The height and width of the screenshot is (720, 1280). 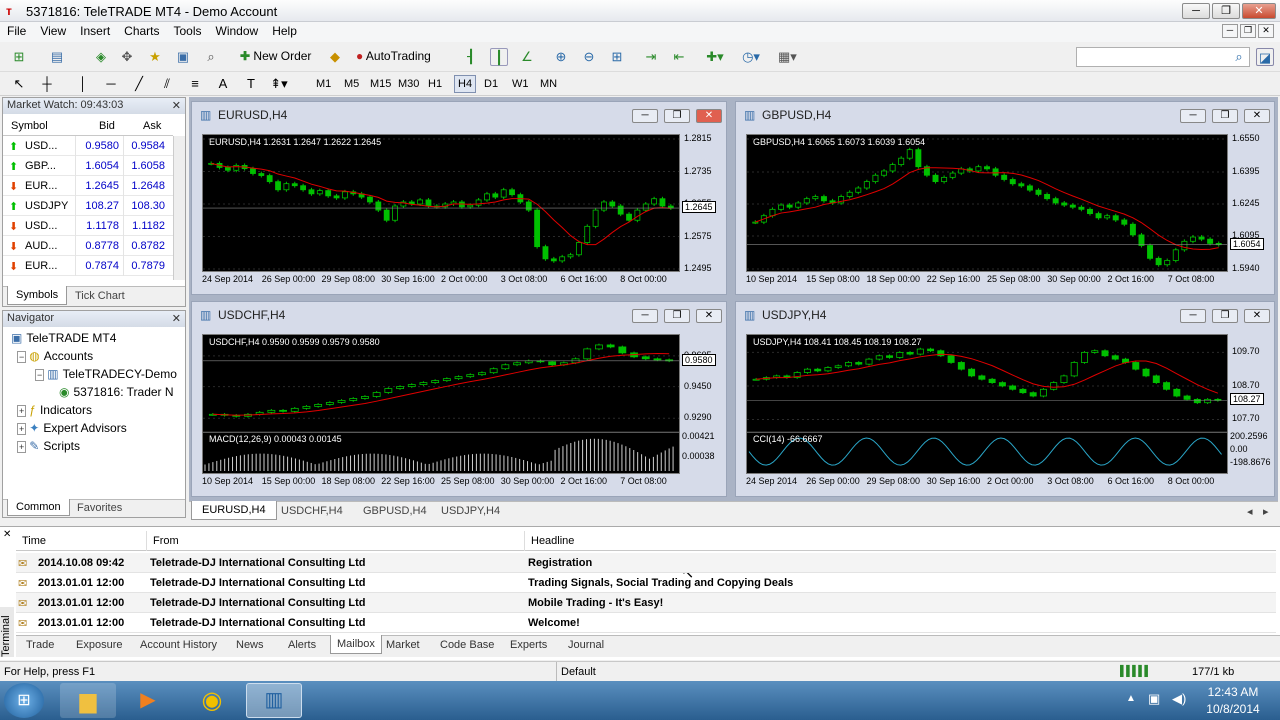 What do you see at coordinates (38, 507) in the screenshot?
I see `tab-common: Common` at bounding box center [38, 507].